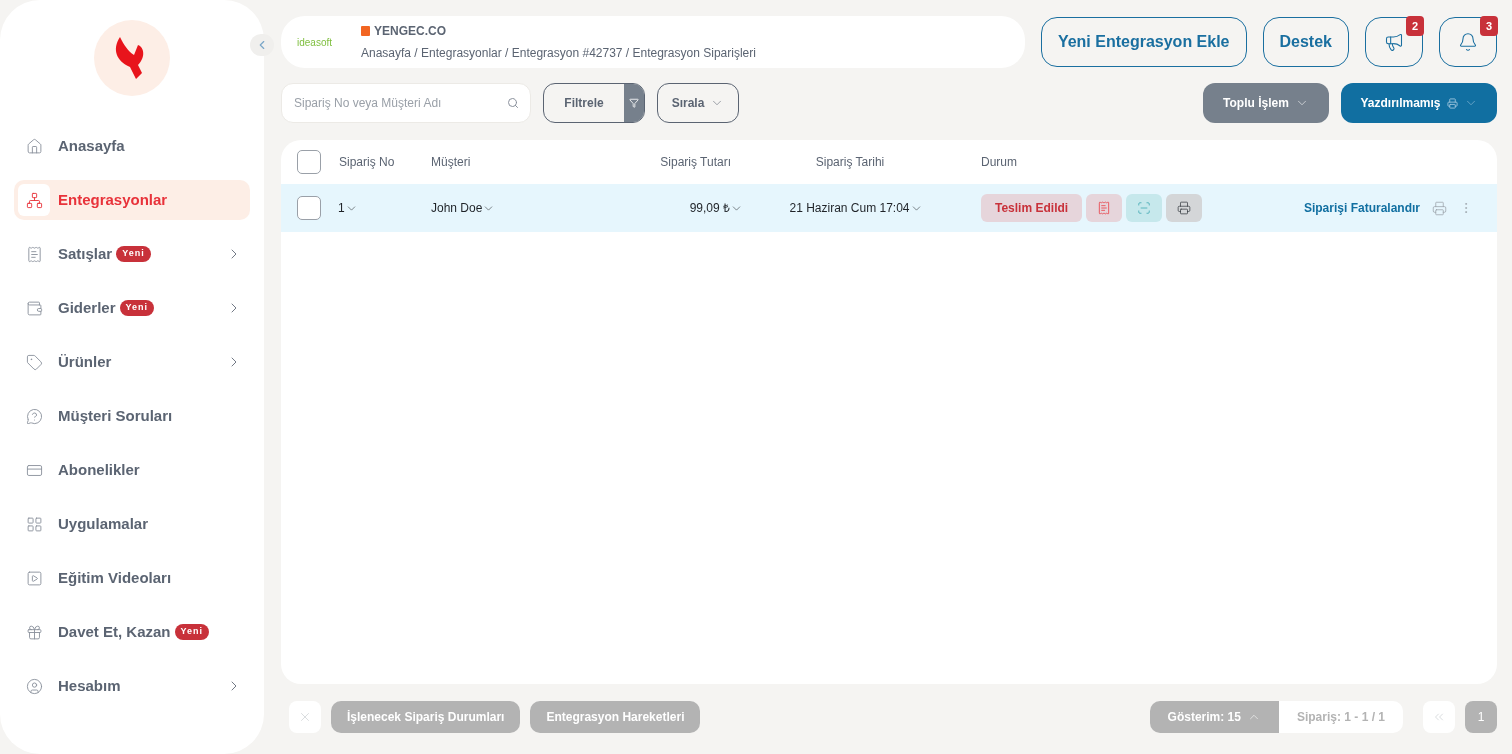  I want to click on announcements-button: 2, so click(1394, 42).